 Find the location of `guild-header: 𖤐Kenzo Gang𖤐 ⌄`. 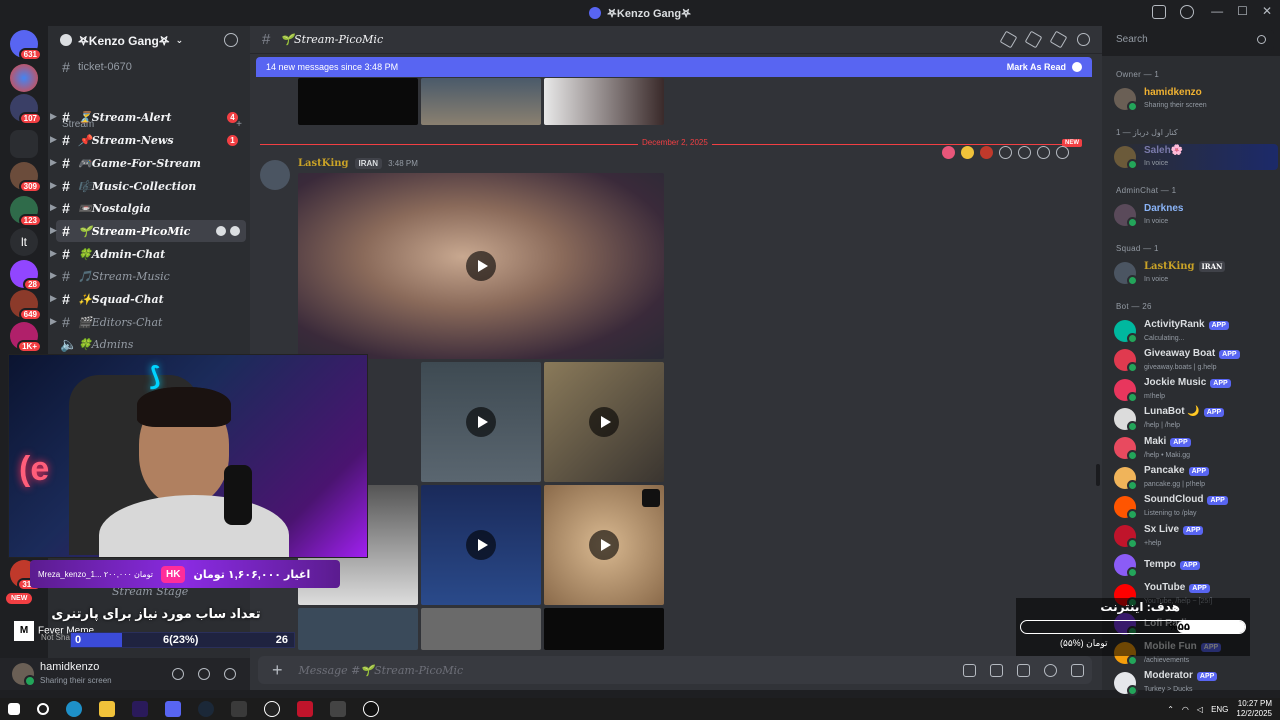

guild-header: 𖤐Kenzo Gang𖤐 ⌄ is located at coordinates (149, 40).